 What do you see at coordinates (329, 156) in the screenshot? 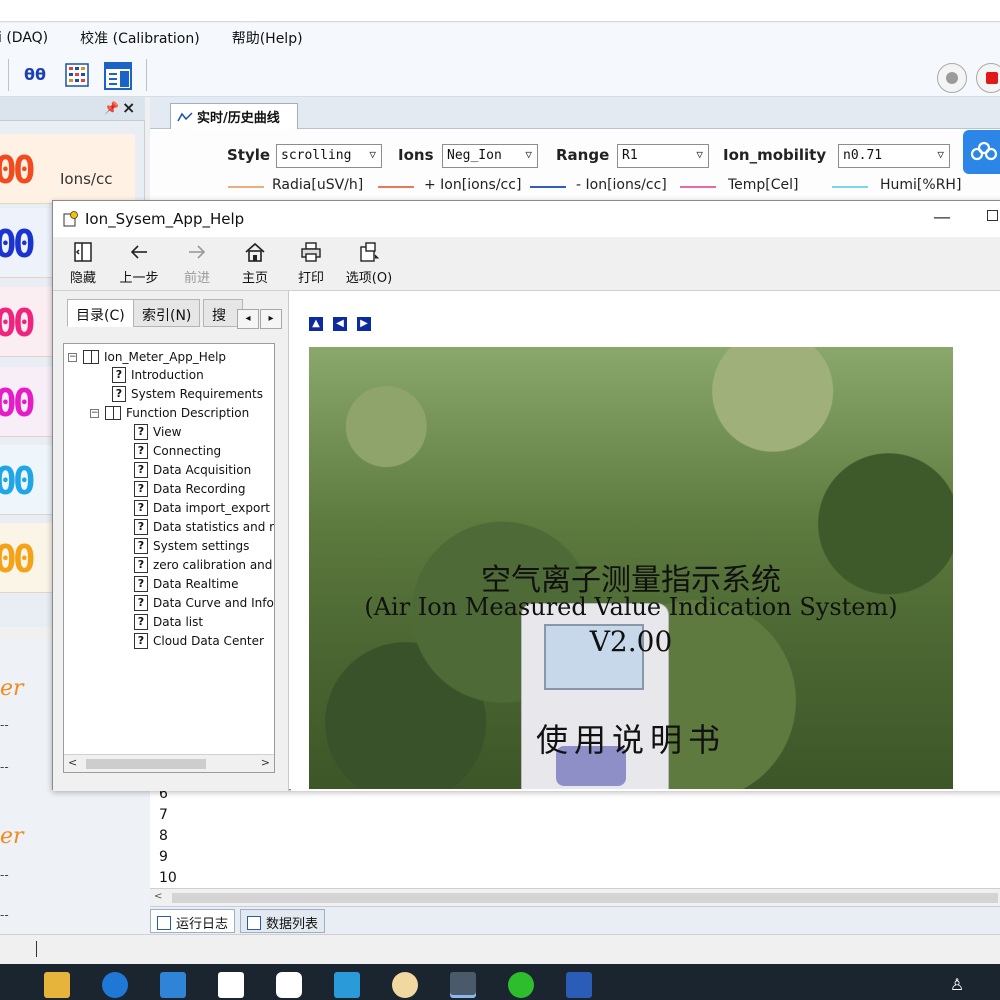
I see `style-select: scrolling ▽` at bounding box center [329, 156].